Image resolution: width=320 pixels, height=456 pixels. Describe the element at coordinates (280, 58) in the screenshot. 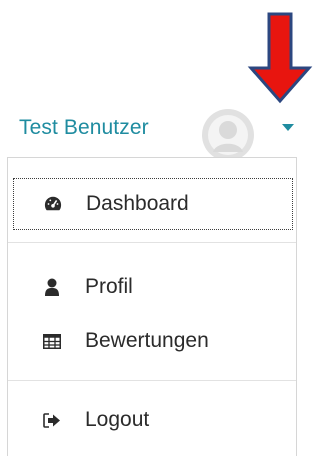

I see `red-down-arrow-icon` at that location.